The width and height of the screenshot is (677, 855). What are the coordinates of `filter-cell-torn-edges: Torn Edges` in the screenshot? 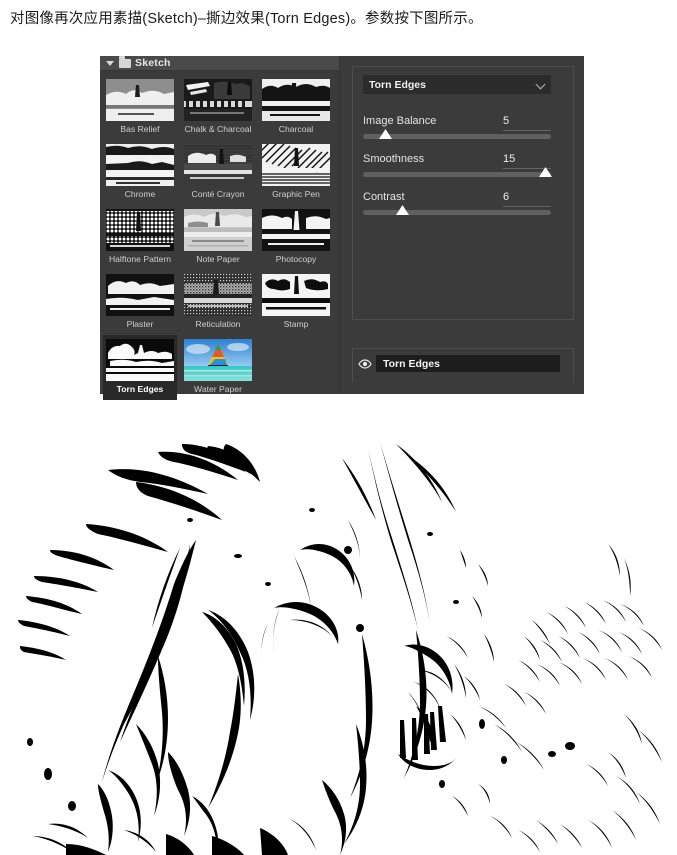 It's located at (140, 367).